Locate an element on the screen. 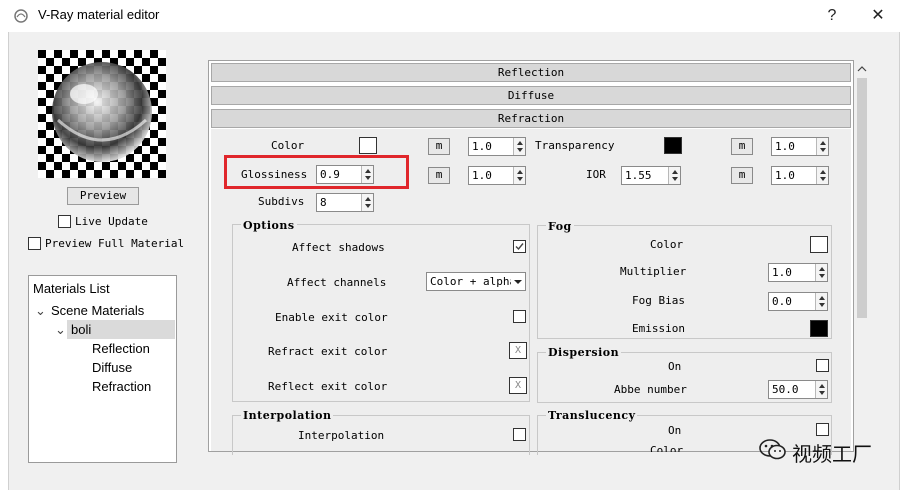 The width and height of the screenshot is (908, 490). scrollbar-thumb is located at coordinates (862, 198).